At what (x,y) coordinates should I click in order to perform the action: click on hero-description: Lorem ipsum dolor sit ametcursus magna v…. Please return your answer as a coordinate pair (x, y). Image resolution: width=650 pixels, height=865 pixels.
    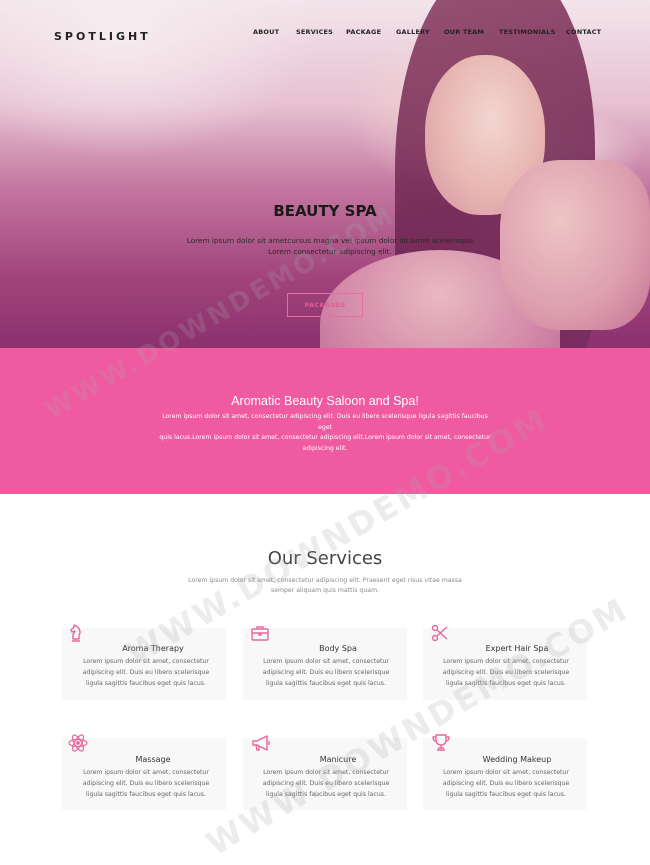
    Looking at the image, I should click on (330, 246).